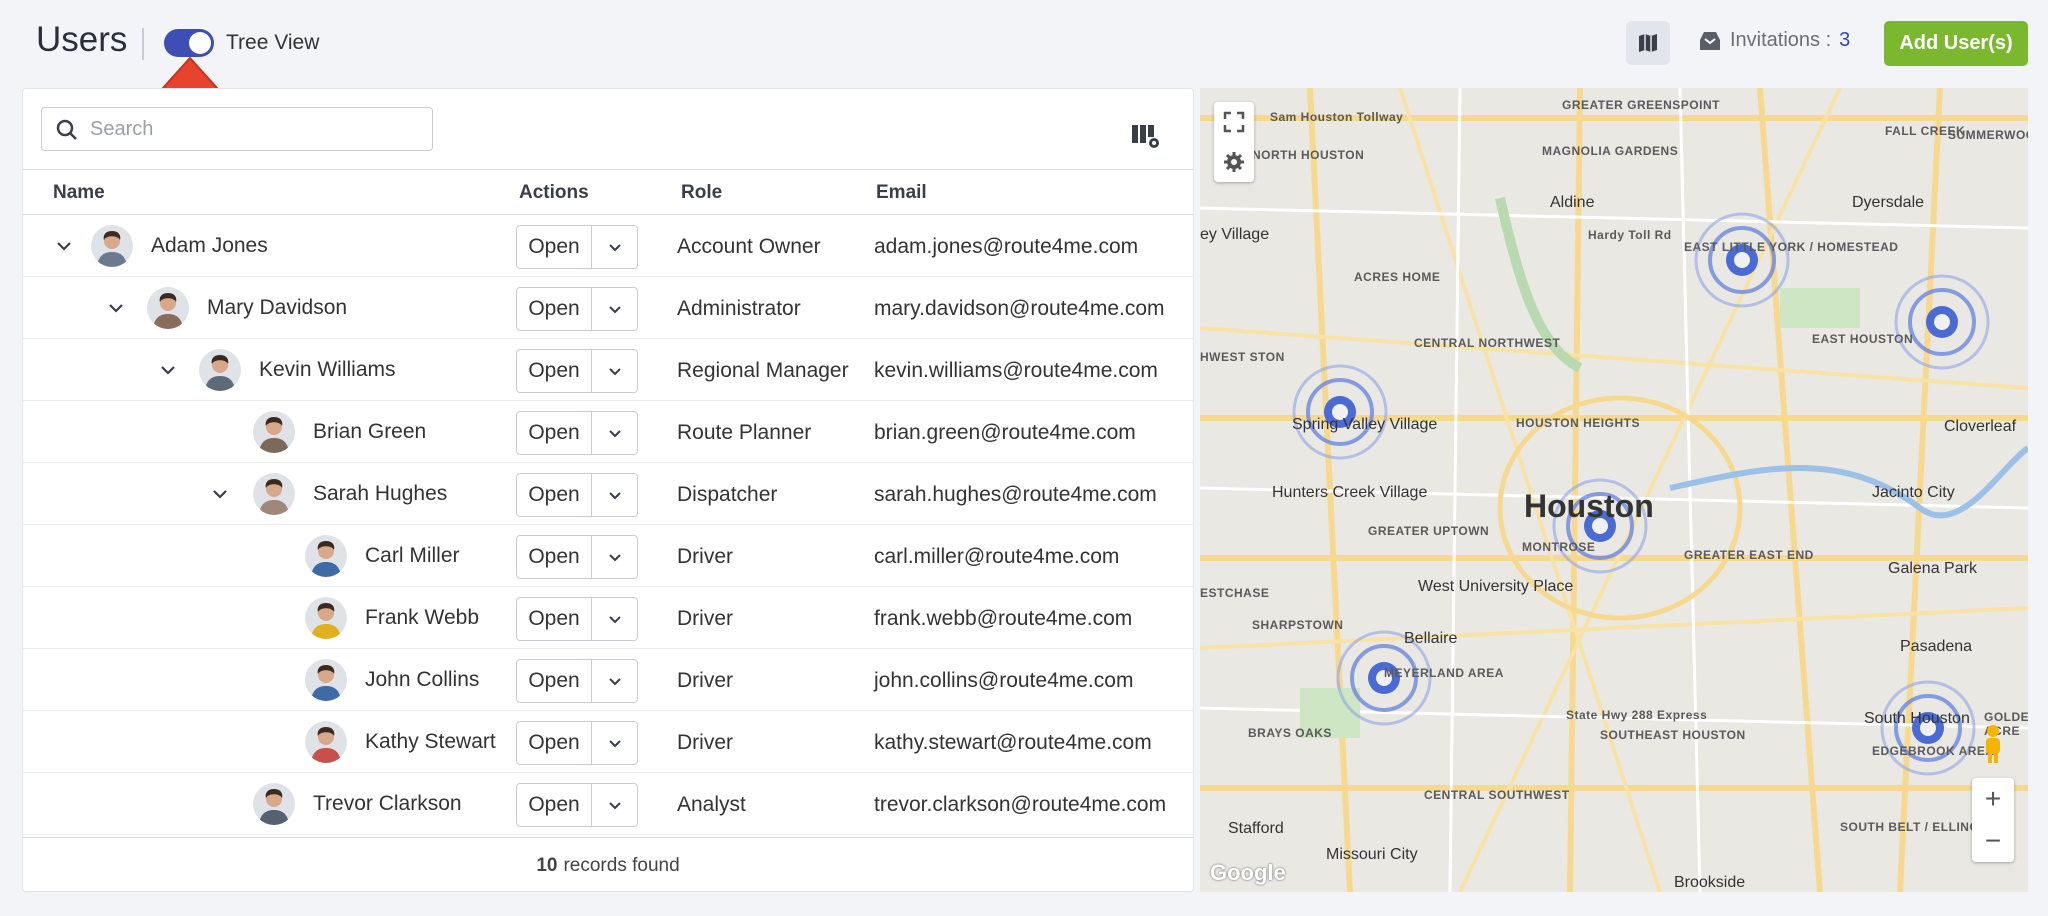  What do you see at coordinates (1350, 492) in the screenshot?
I see `map-label: Hunters Creek Village` at bounding box center [1350, 492].